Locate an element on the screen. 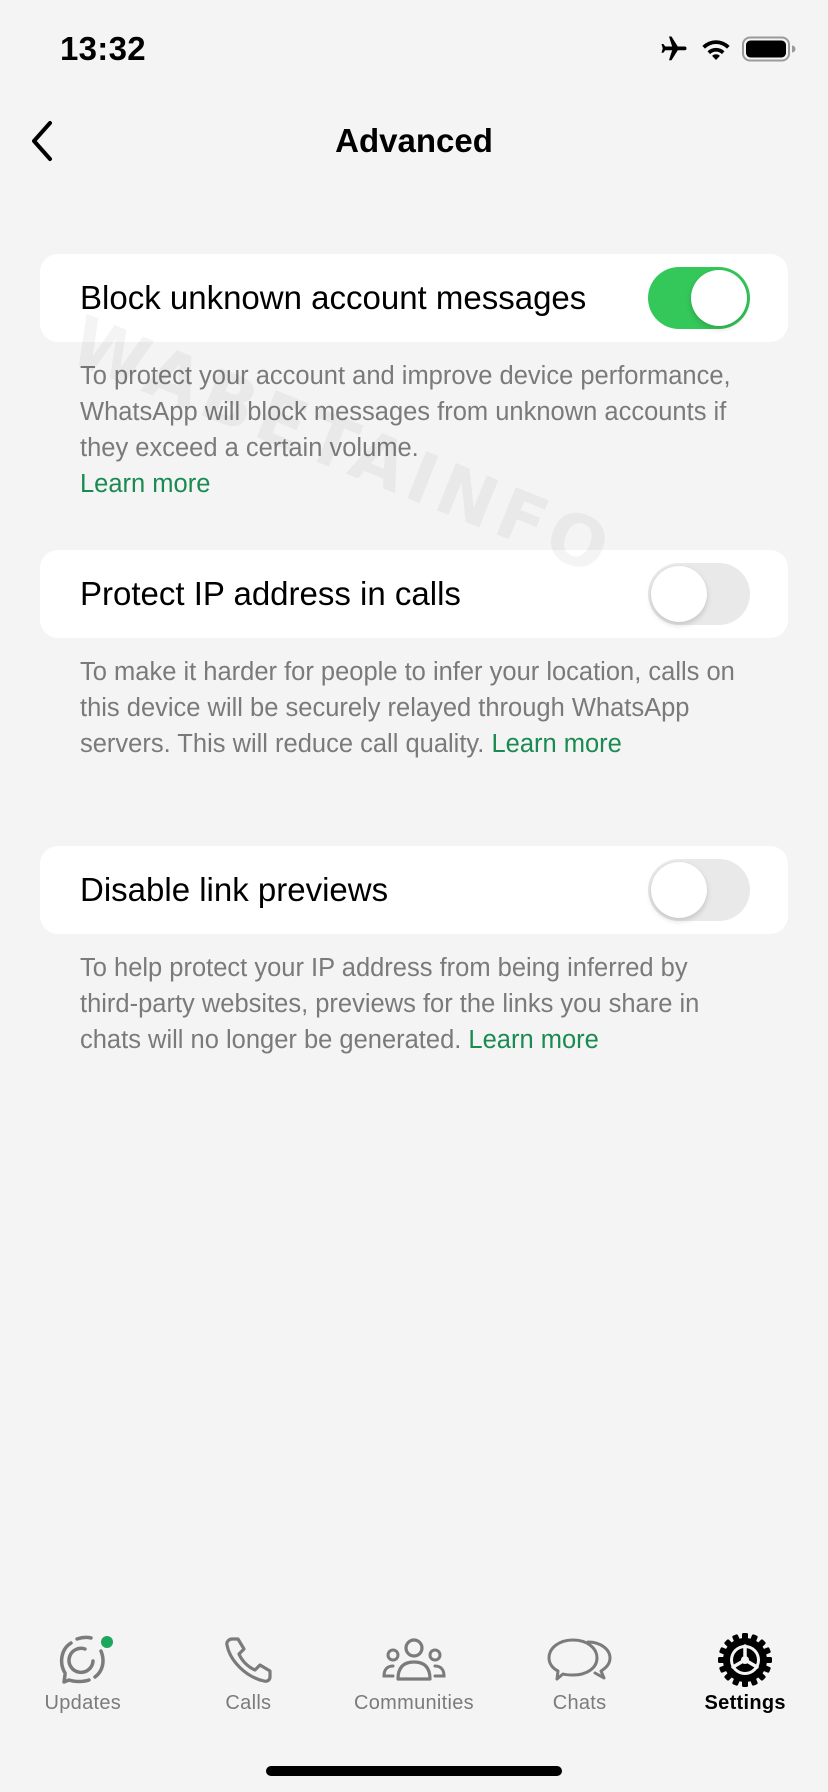 Image resolution: width=828 pixels, height=1792 pixels. wifi-icon is located at coordinates (716, 51).